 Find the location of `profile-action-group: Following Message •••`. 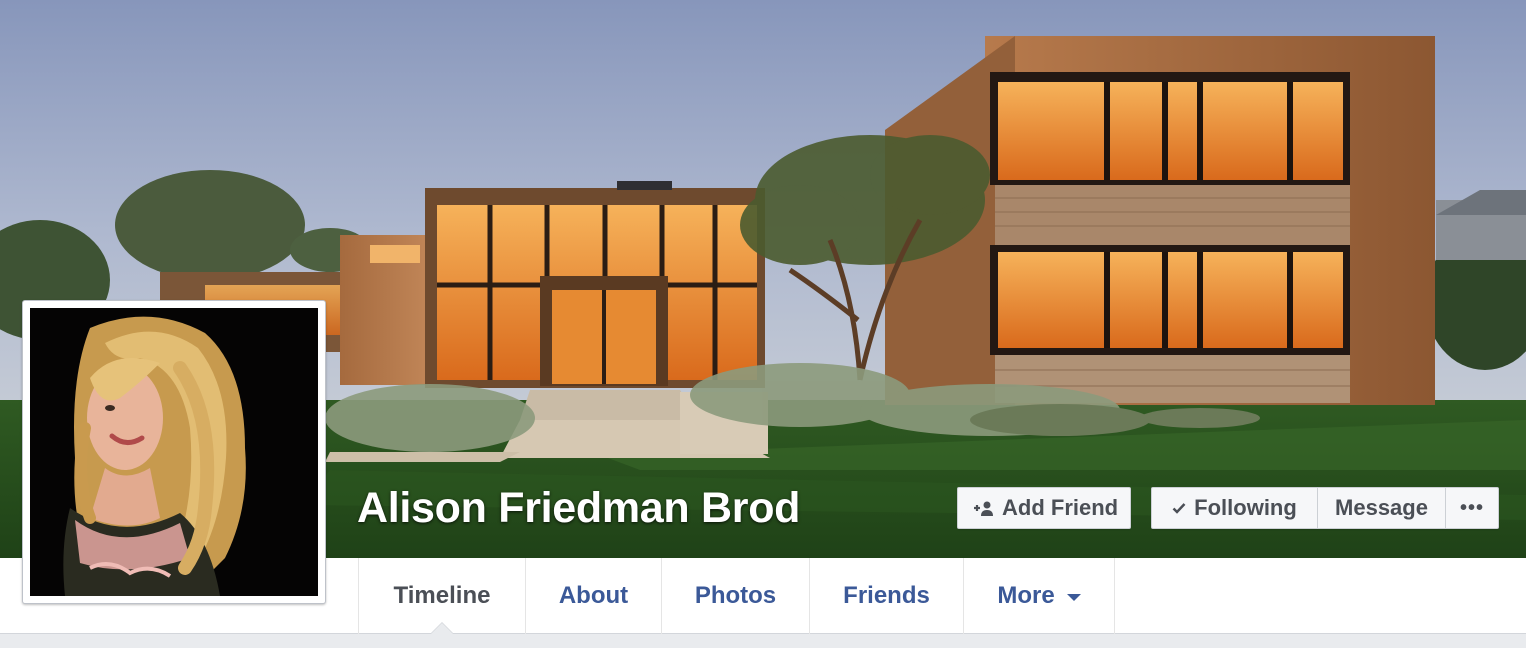

profile-action-group: Following Message ••• is located at coordinates (1325, 508).